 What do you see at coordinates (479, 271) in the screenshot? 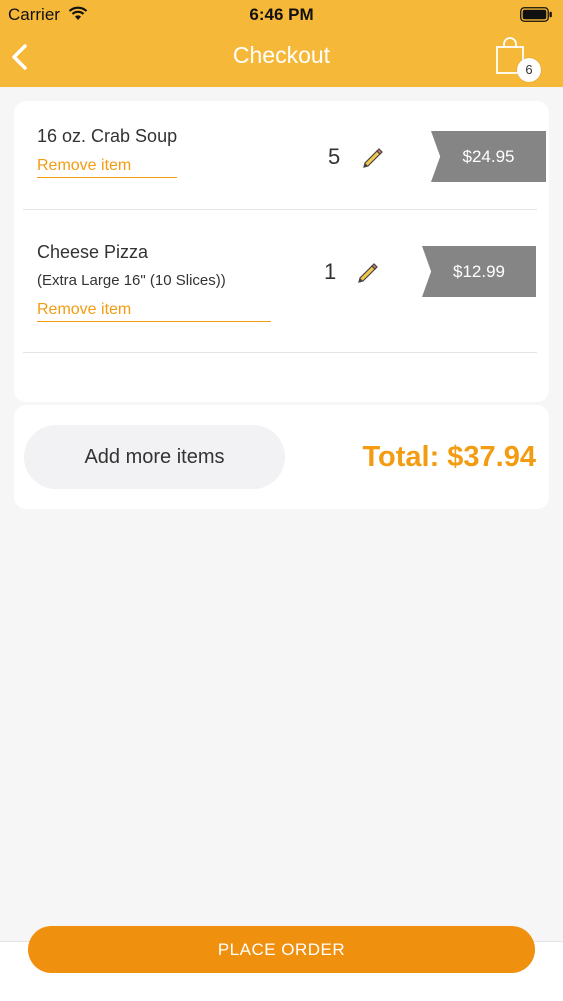
I see `item-price-tag: $12.99` at bounding box center [479, 271].